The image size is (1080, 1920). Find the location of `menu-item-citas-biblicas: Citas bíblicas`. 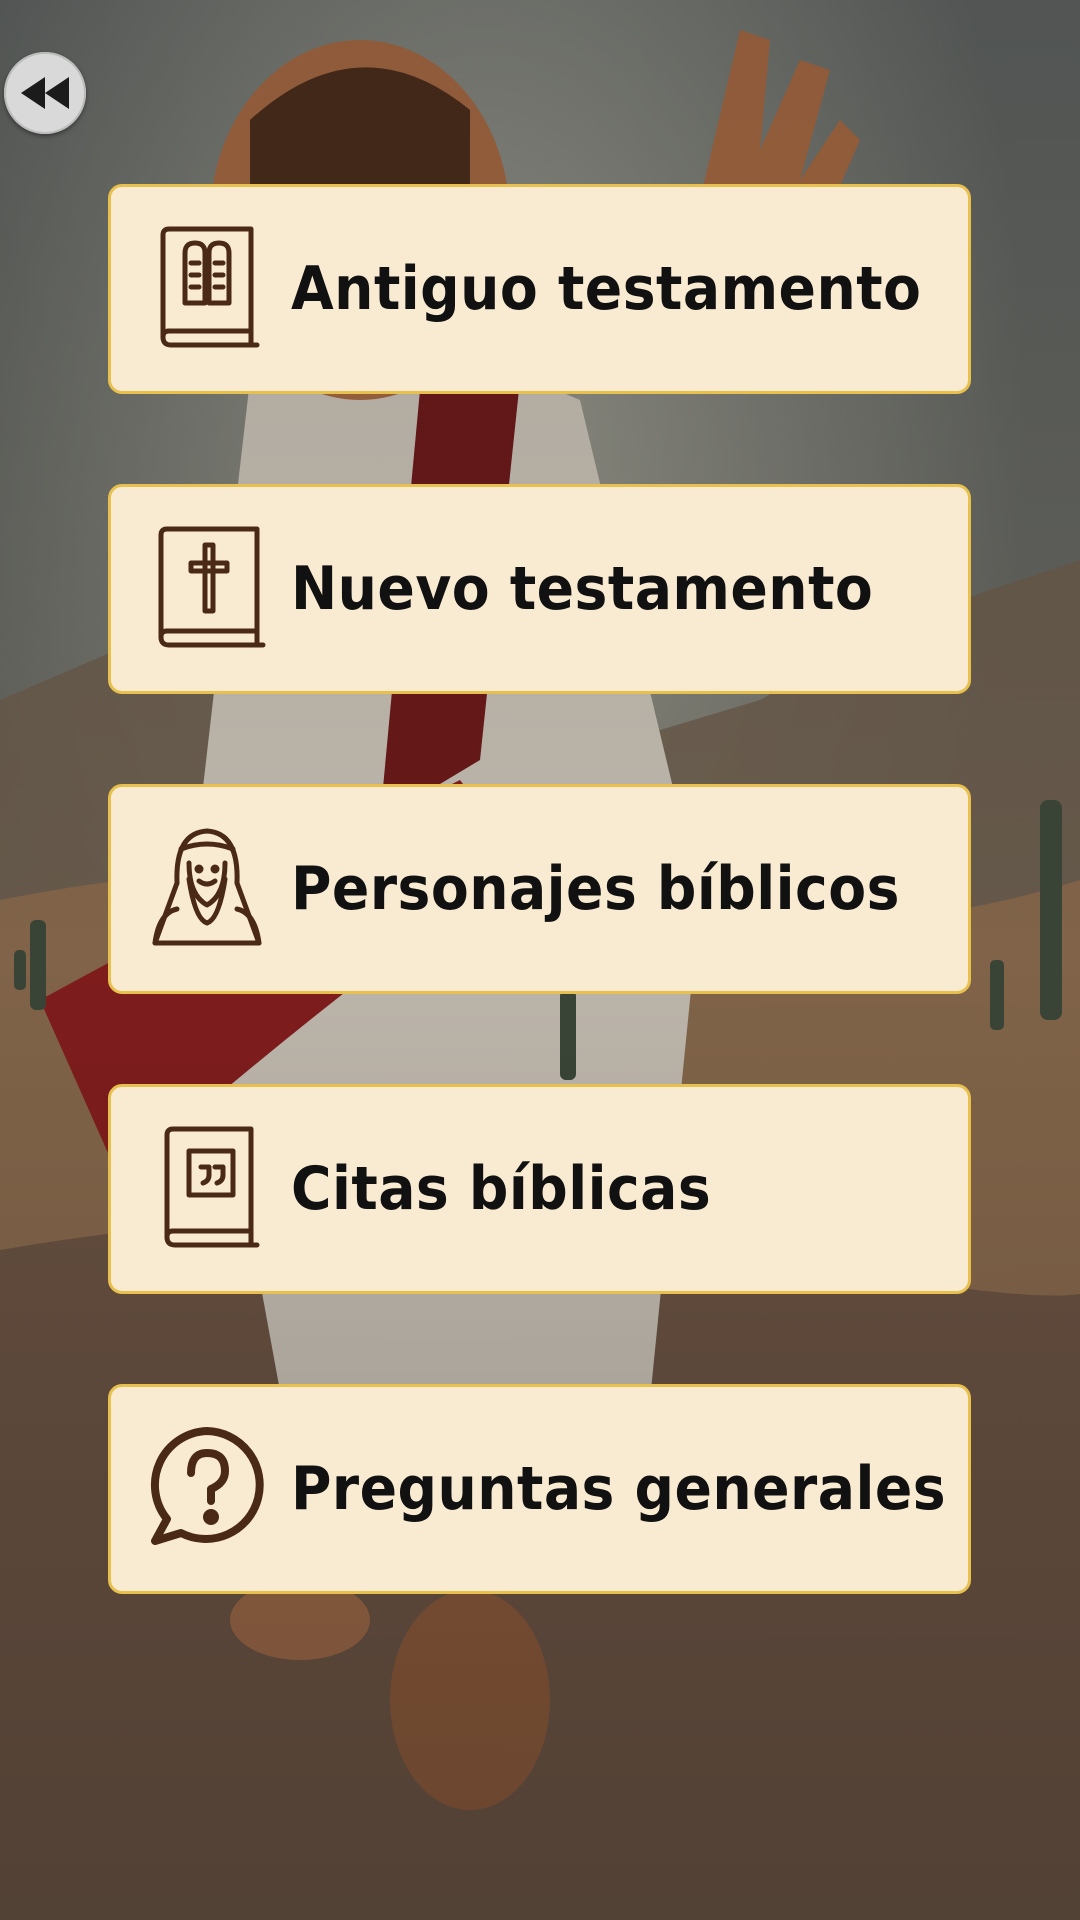

menu-item-citas-biblicas: Citas bíblicas is located at coordinates (539, 1189).